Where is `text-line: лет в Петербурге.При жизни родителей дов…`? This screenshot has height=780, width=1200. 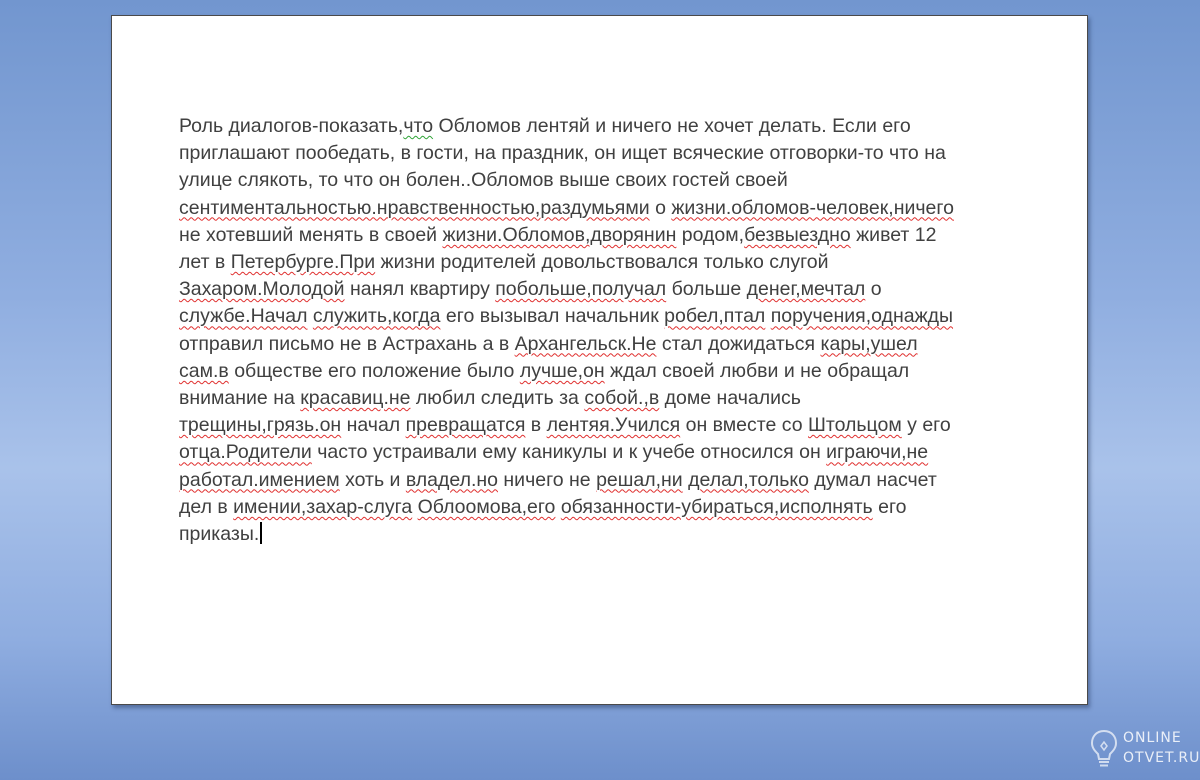 text-line: лет в Петербурге.При жизни родителей дов… is located at coordinates (604, 262).